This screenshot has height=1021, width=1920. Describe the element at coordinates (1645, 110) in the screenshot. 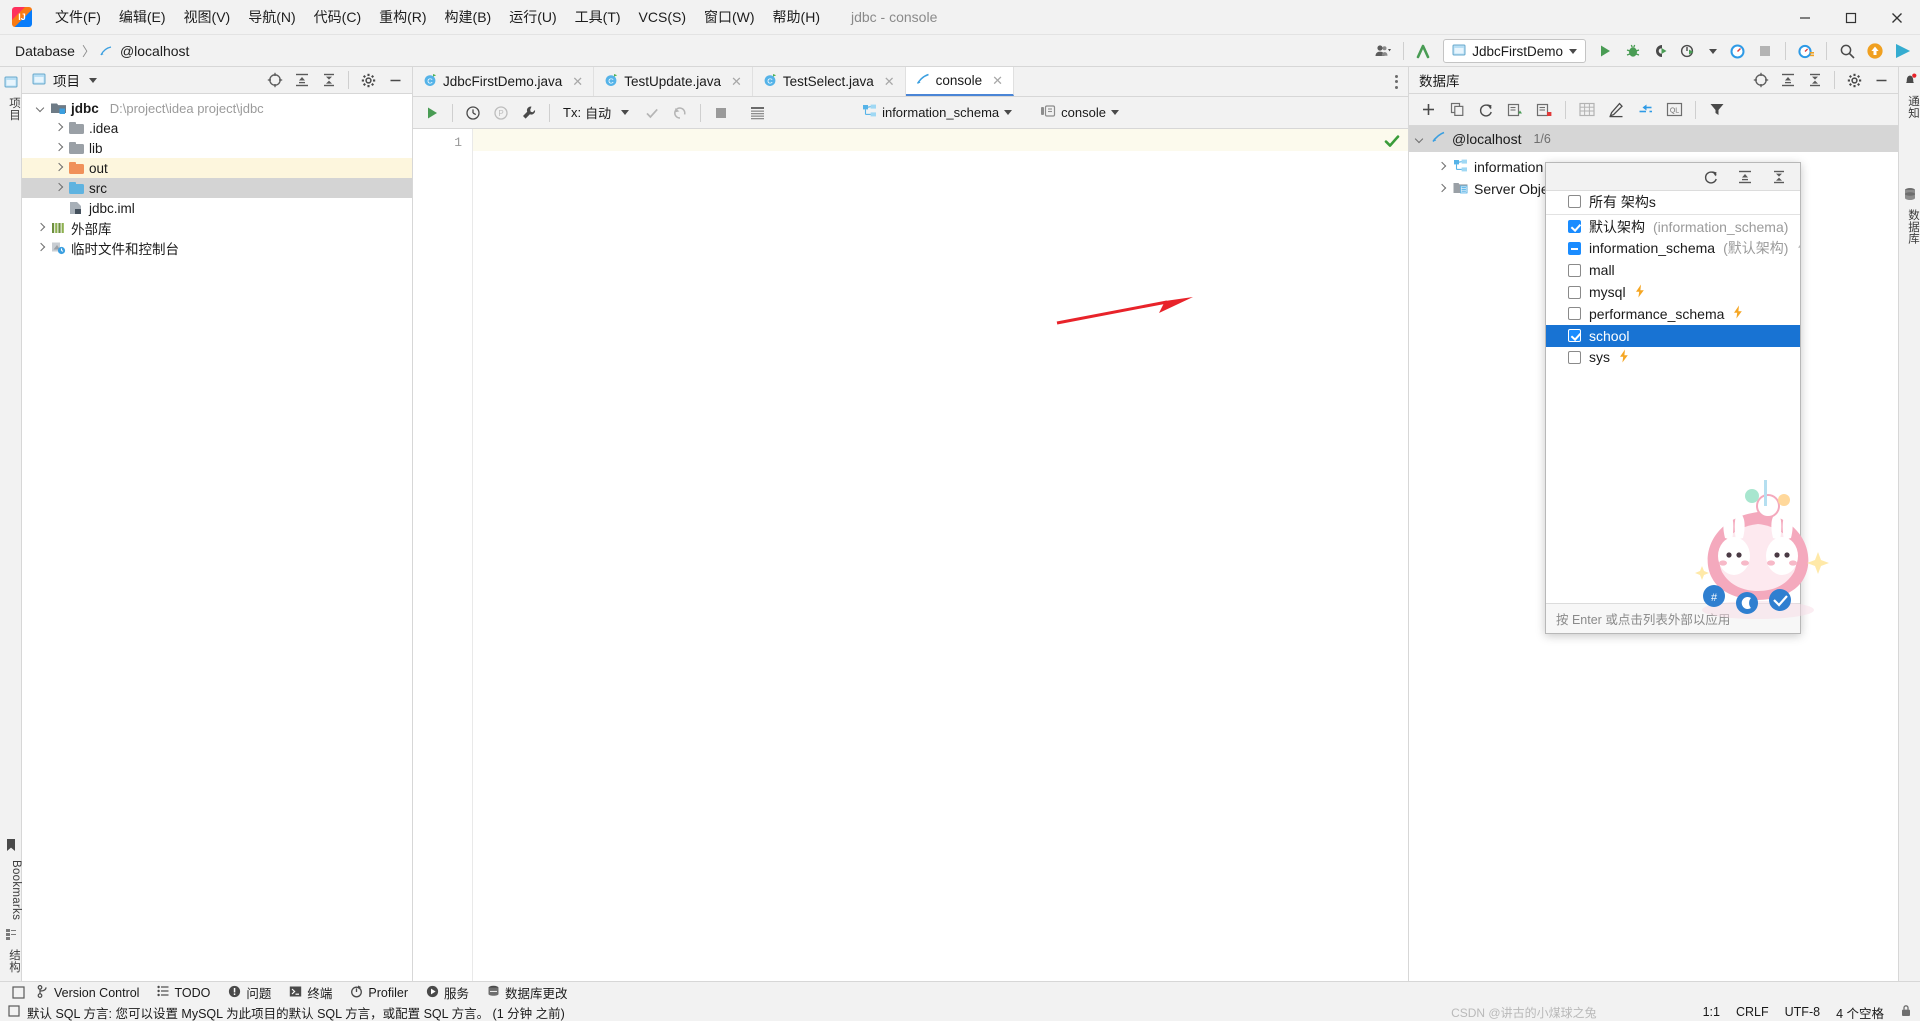

I see `data-transfer-icon` at that location.